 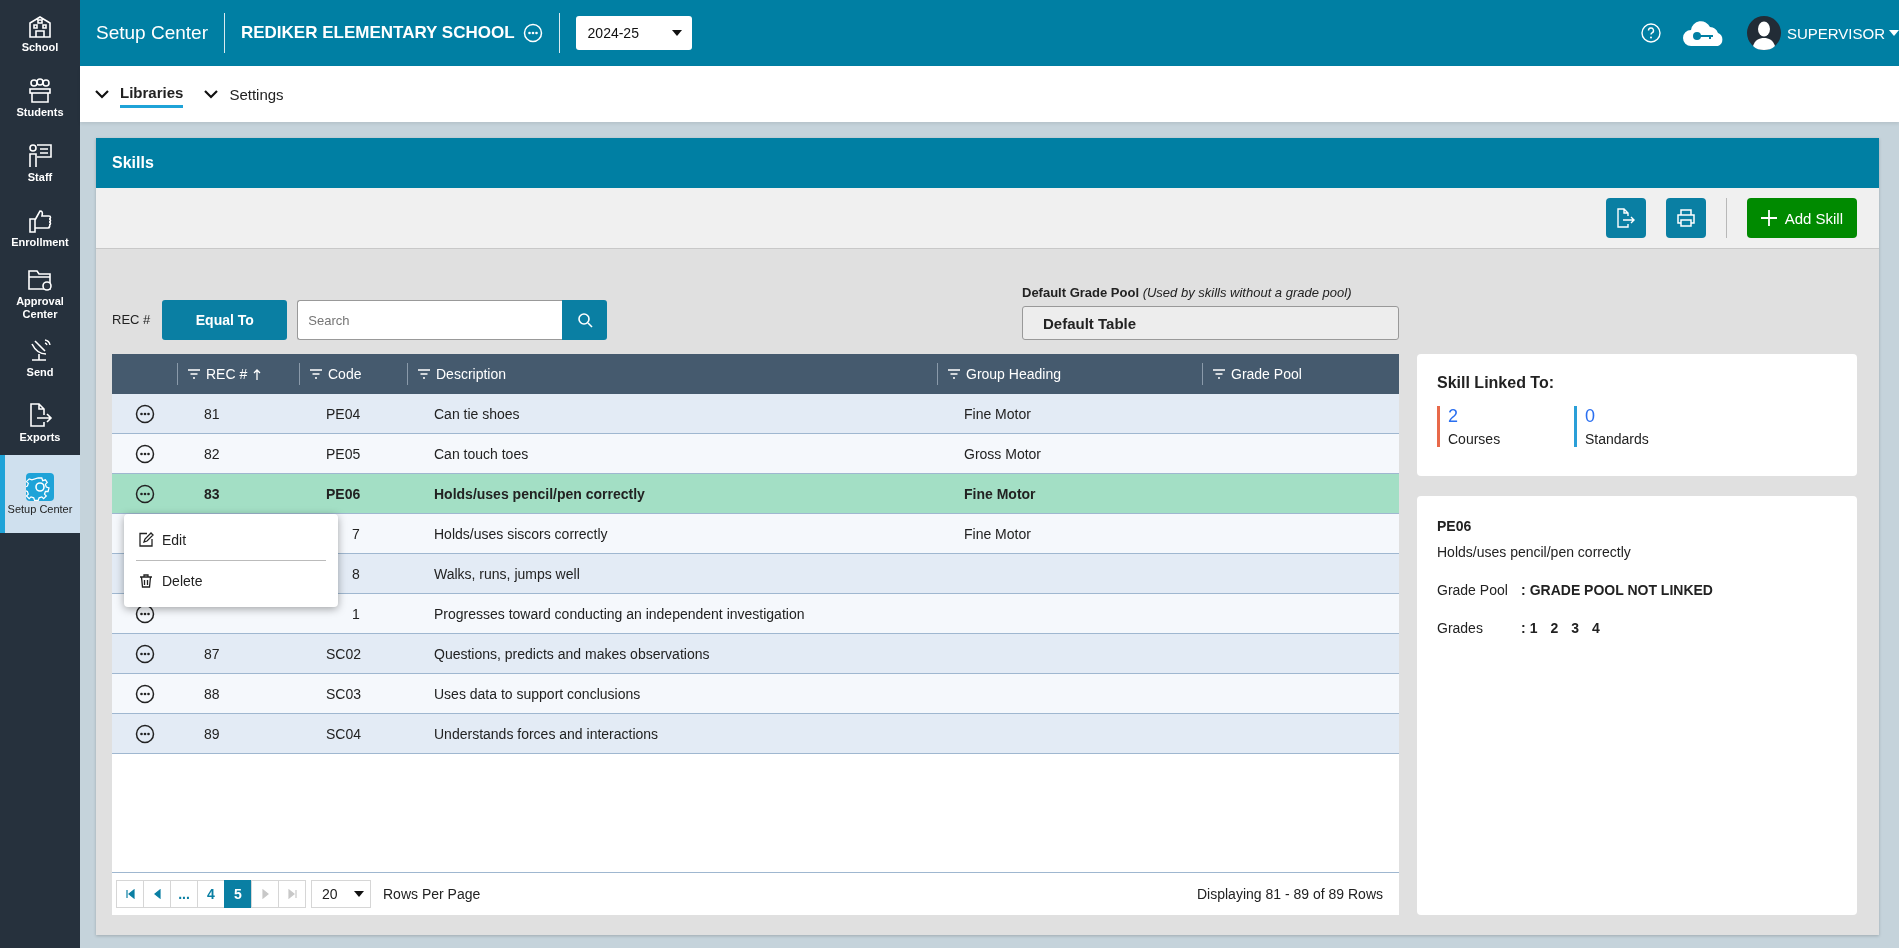 I want to click on table-cell: Can tie shoes, so click(x=477, y=413).